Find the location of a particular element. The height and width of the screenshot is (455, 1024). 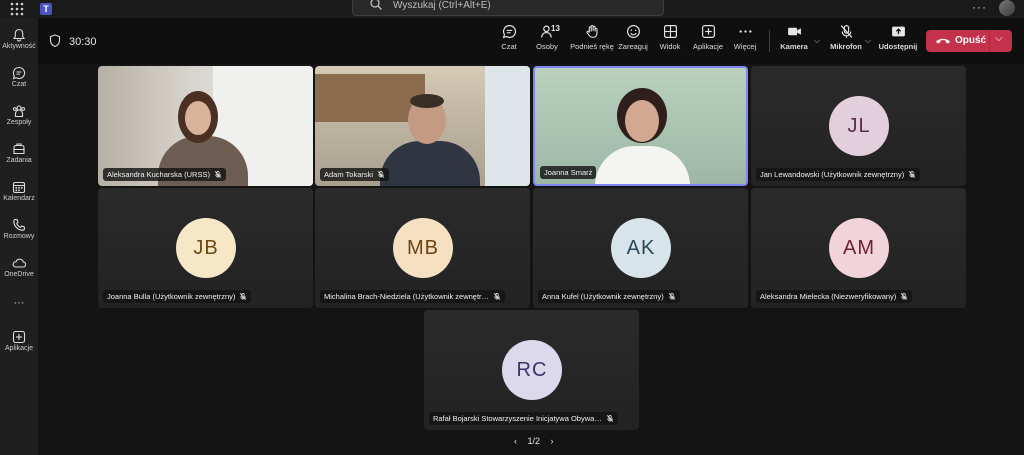

search-input: Wyszukaj (Ctrl+Alt+E) is located at coordinates (442, 5).